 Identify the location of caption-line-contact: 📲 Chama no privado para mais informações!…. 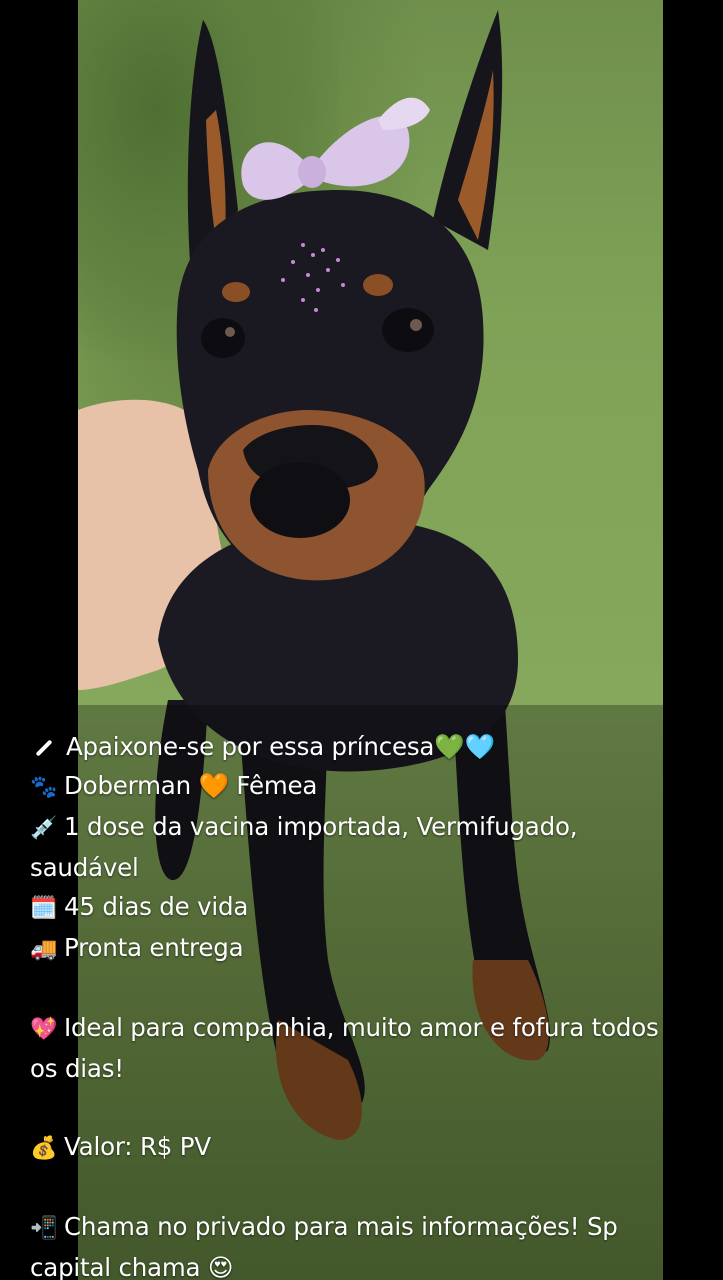
(355, 1243).